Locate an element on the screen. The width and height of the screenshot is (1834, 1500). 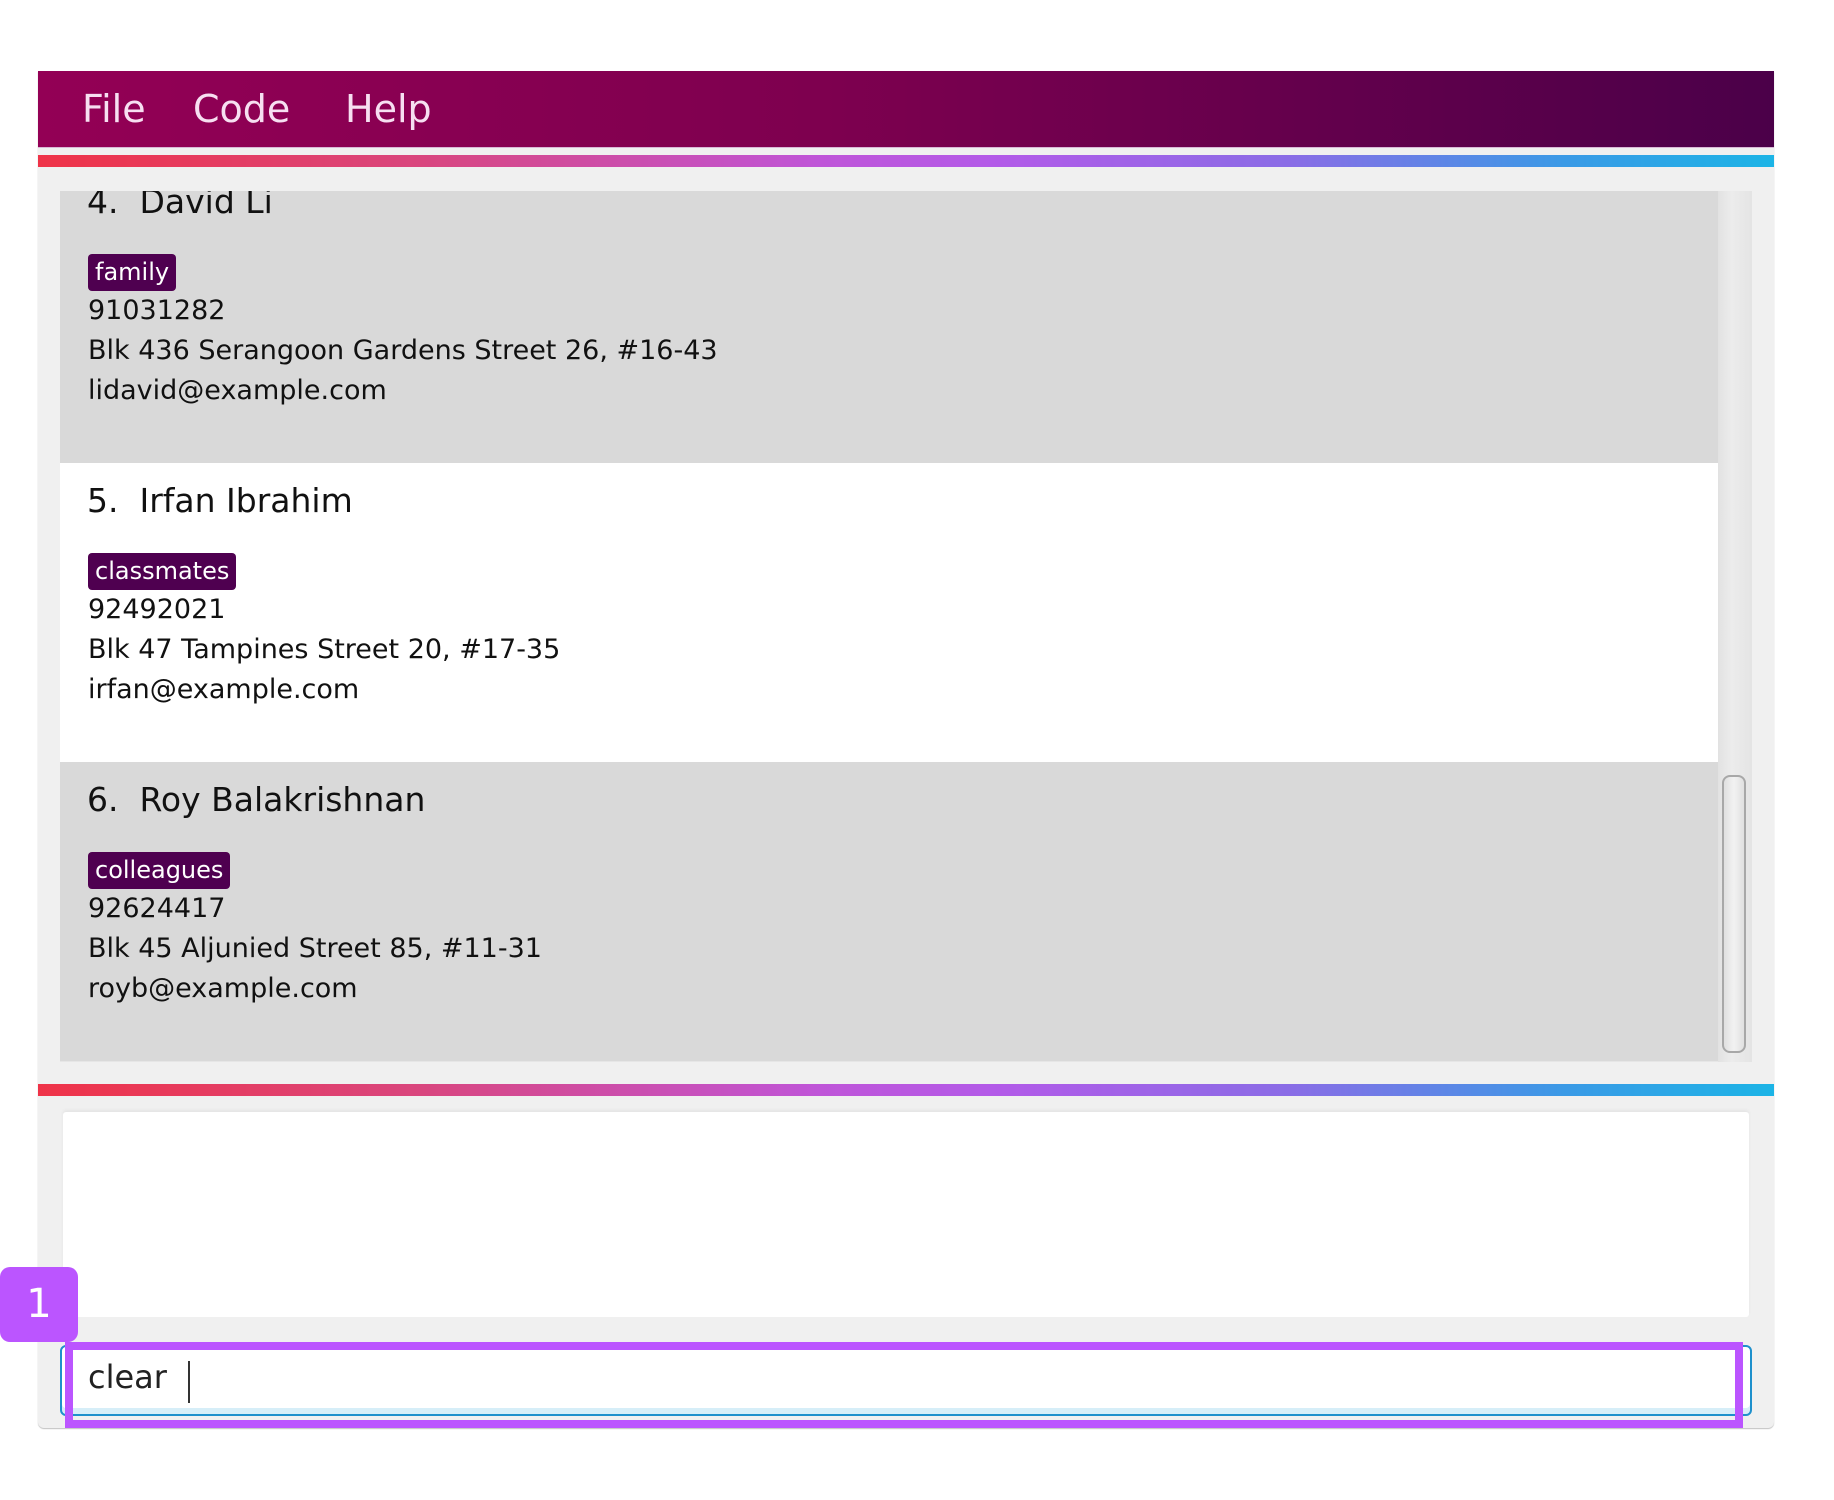
person-name: 6. Roy Balakrishnan is located at coordinates (256, 799).